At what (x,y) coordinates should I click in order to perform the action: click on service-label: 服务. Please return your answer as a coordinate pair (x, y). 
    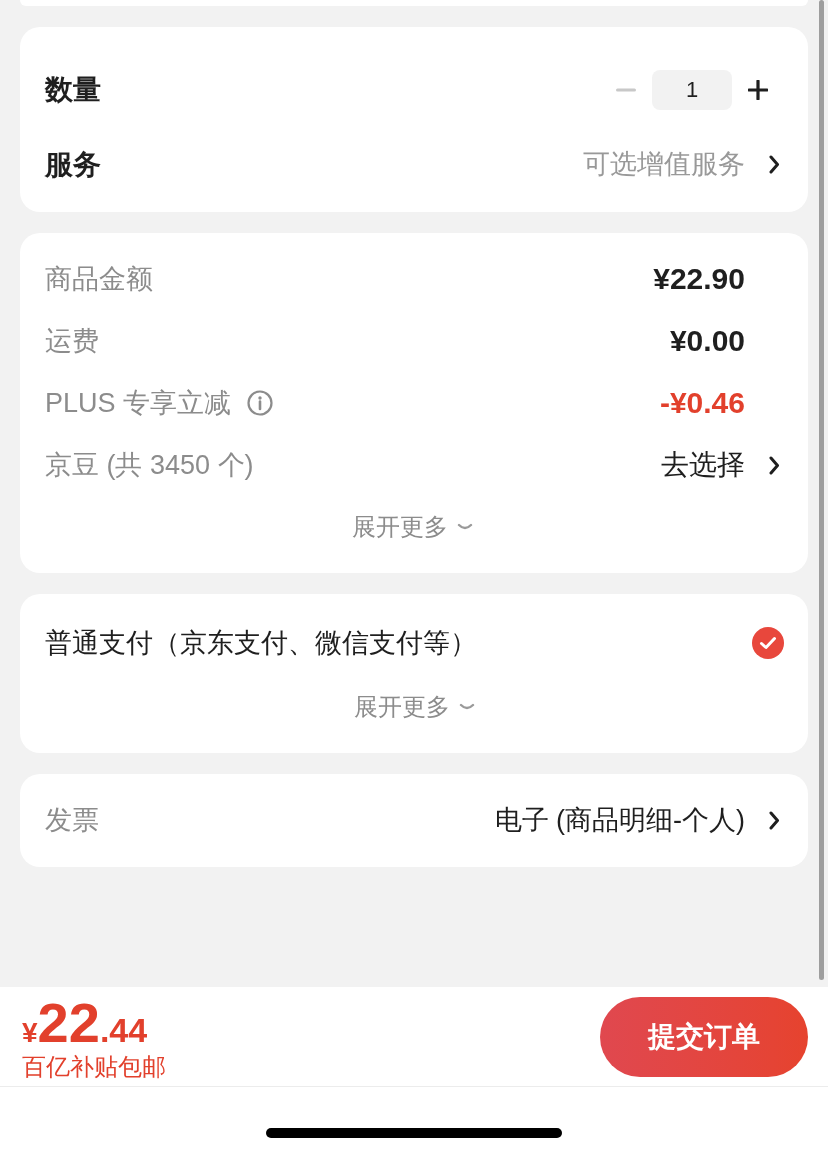
    Looking at the image, I should click on (73, 164).